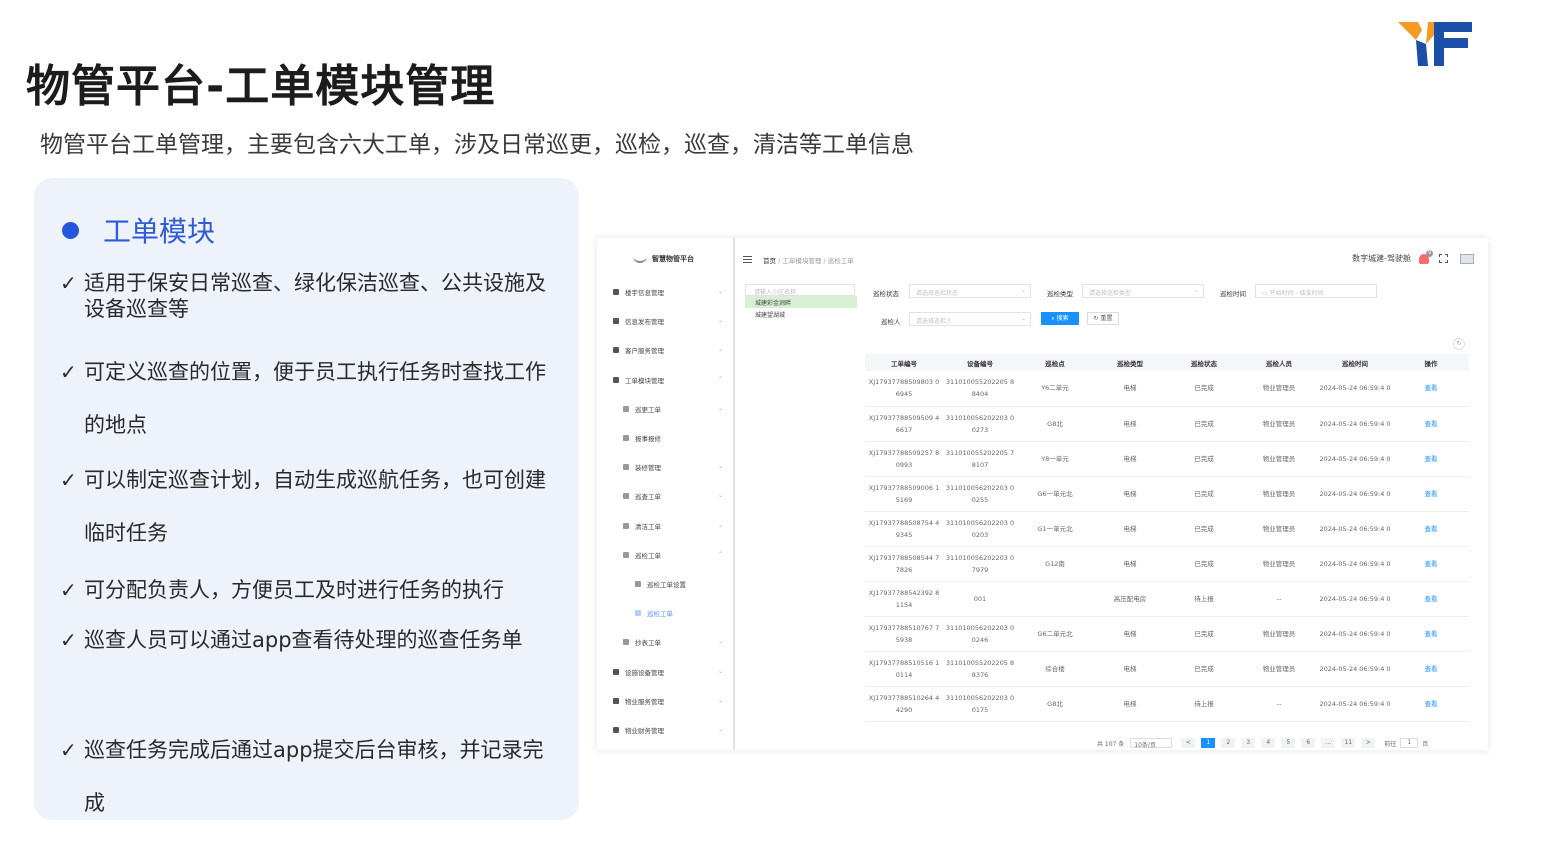 Image resolution: width=1560 pixels, height=854 pixels. Describe the element at coordinates (1248, 743) in the screenshot. I see `page-number-button: 3` at that location.